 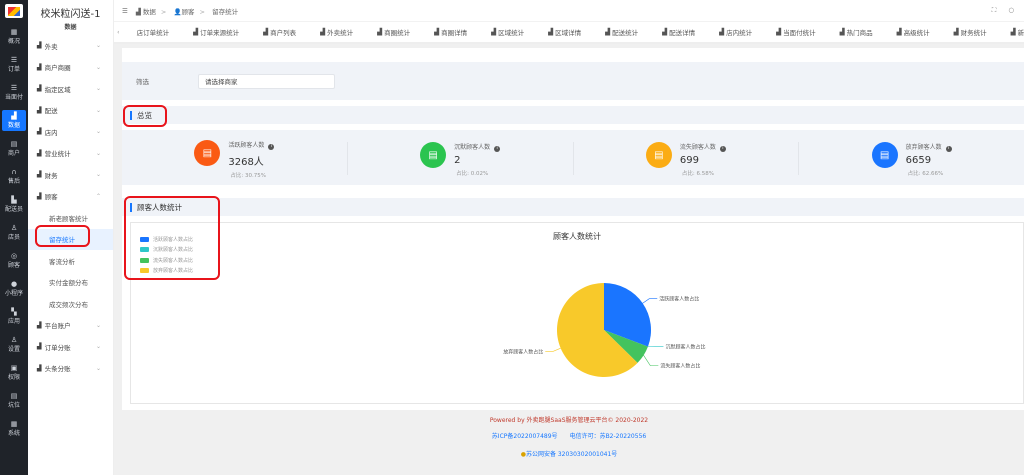 What do you see at coordinates (183, 12) in the screenshot?
I see `breadcrumb-item: 👤顾客` at bounding box center [183, 12].